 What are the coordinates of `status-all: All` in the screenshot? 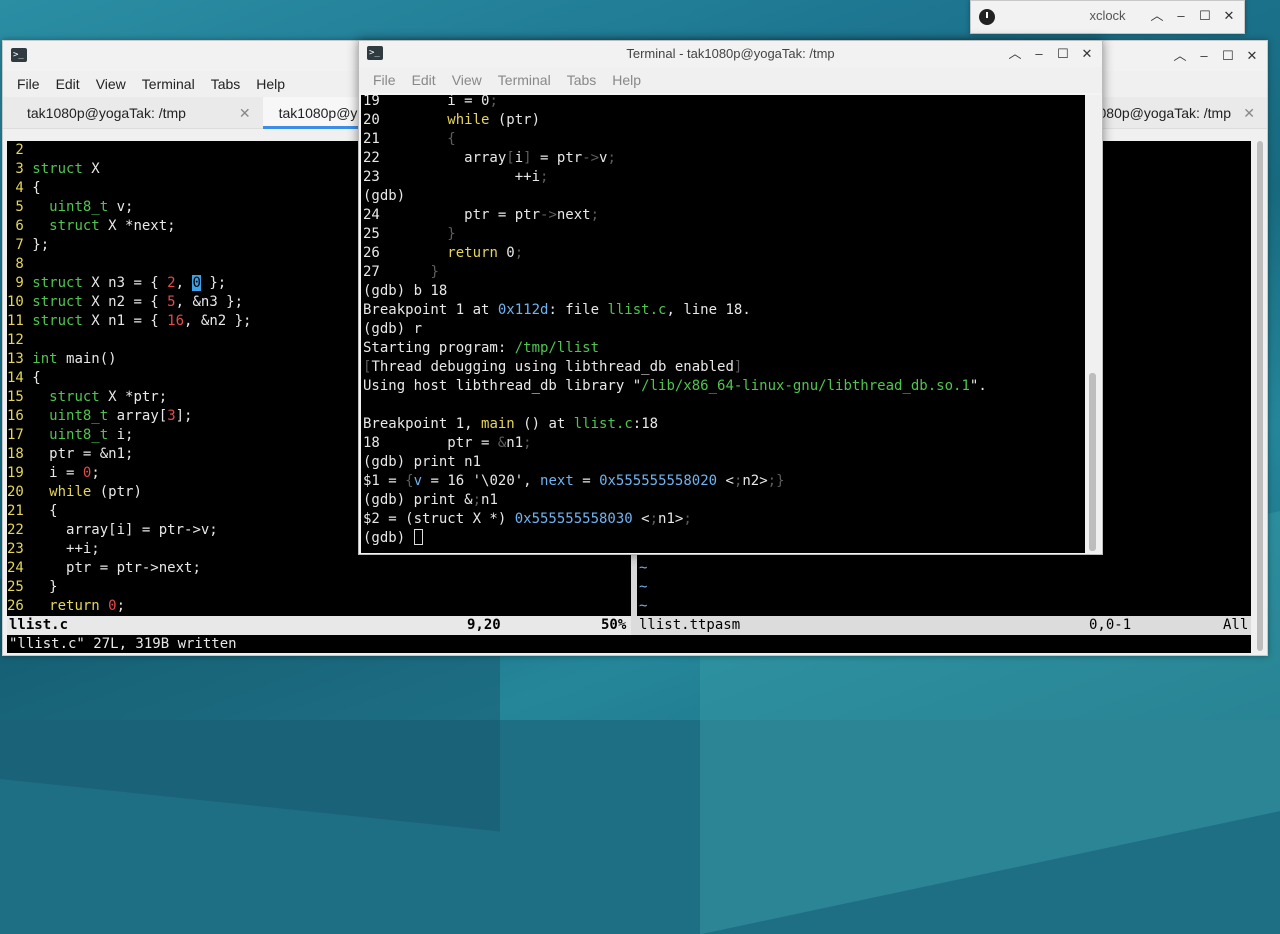 It's located at (1236, 625).